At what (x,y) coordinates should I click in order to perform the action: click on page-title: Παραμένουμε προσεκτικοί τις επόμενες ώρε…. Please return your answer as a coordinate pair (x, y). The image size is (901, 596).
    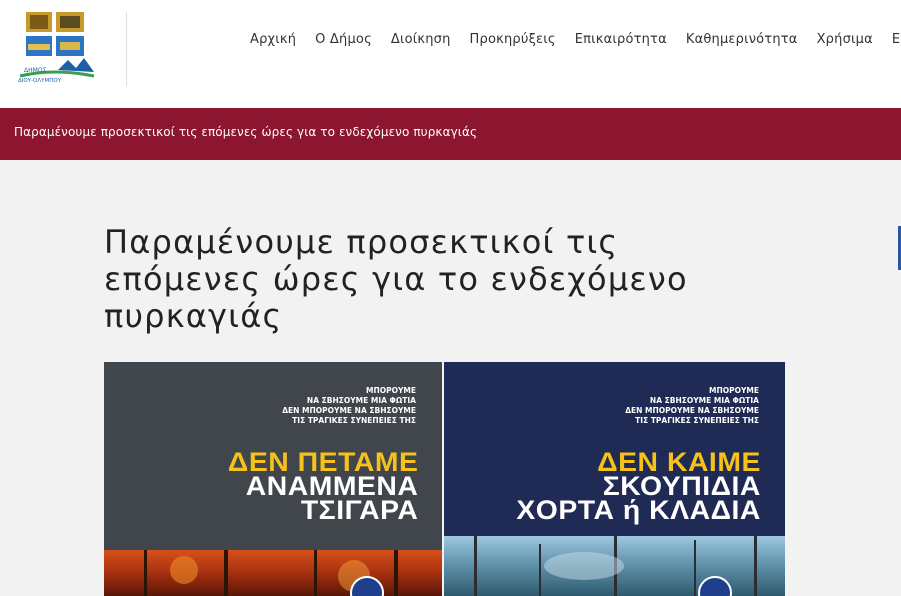
    Looking at the image, I should click on (396, 279).